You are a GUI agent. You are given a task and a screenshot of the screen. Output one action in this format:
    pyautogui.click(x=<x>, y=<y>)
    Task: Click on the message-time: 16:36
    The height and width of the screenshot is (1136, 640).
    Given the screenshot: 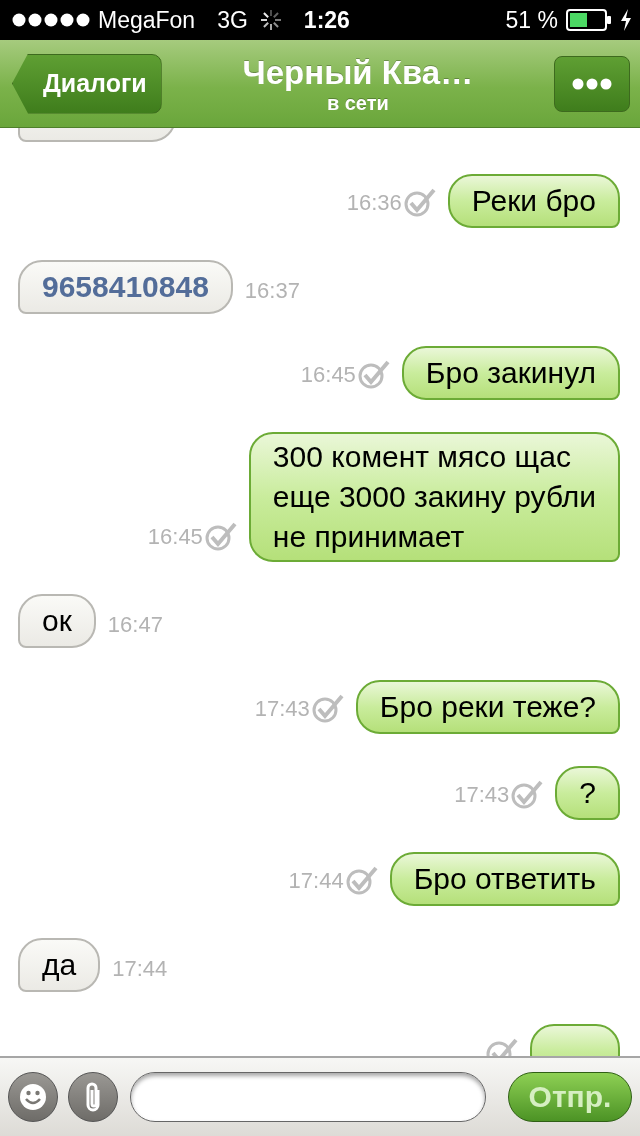 What is the action you would take?
    pyautogui.click(x=374, y=203)
    